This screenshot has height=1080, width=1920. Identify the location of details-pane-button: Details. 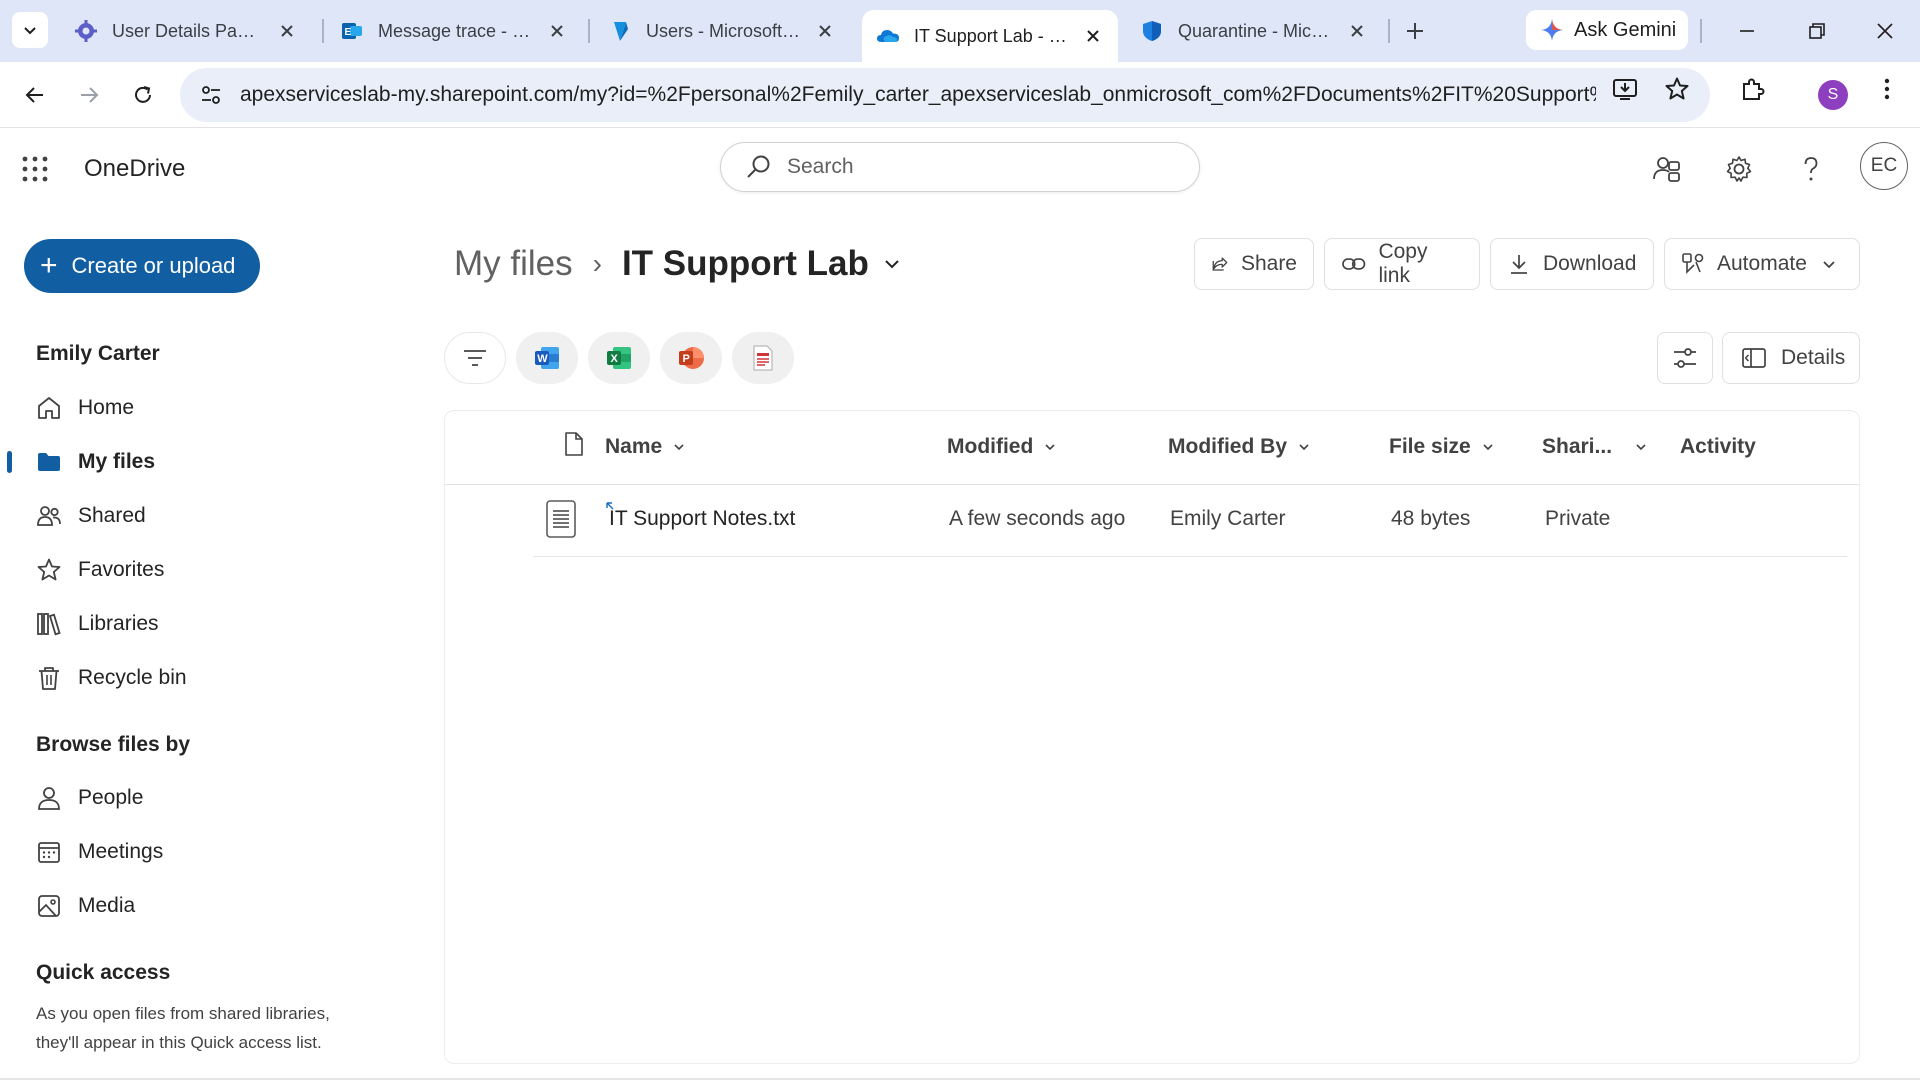
(1791, 358).